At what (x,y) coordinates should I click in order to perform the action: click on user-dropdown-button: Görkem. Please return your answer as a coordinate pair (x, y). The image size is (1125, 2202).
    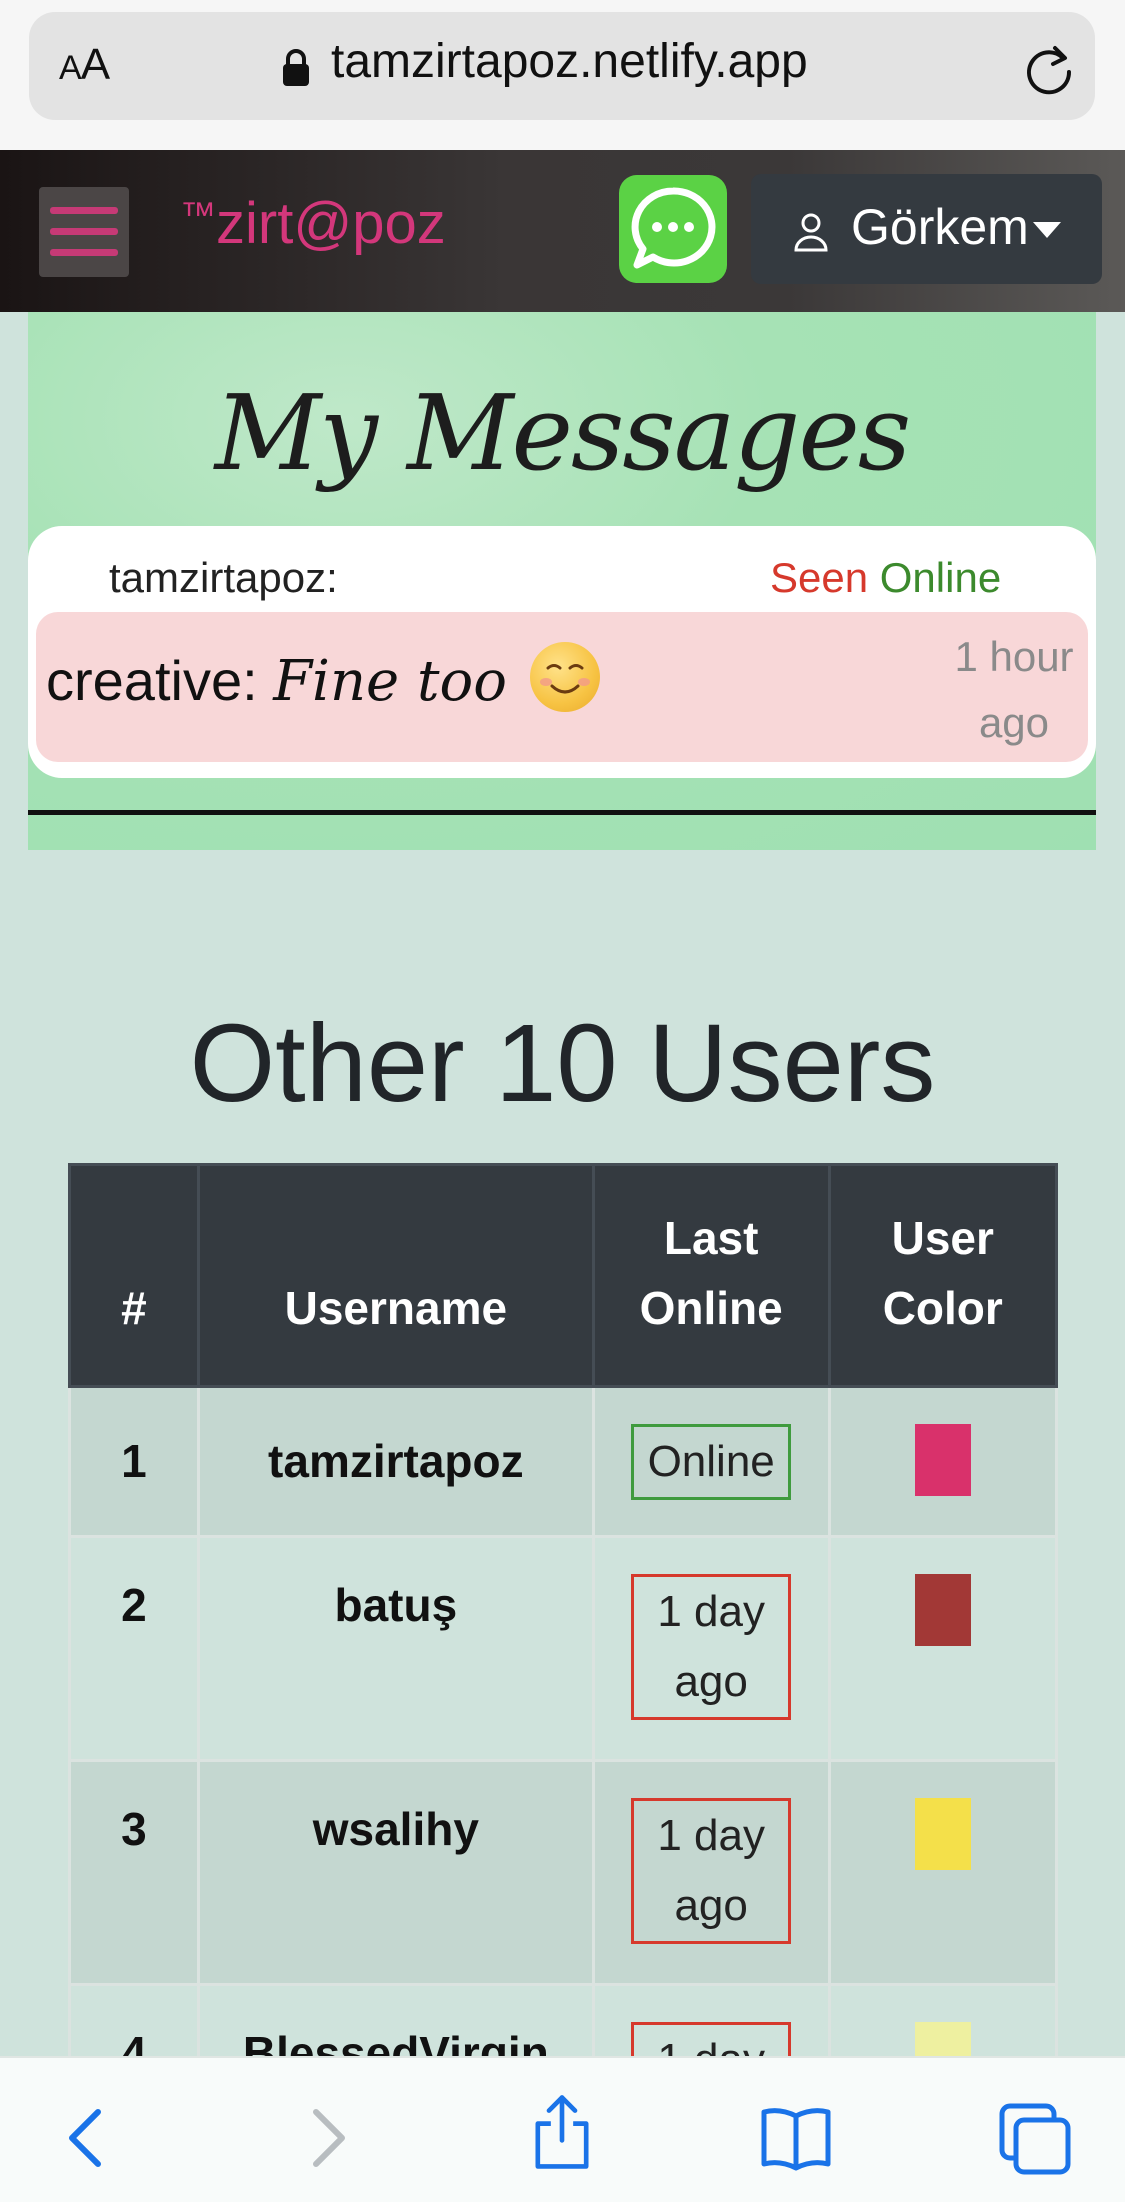
    Looking at the image, I should click on (926, 229).